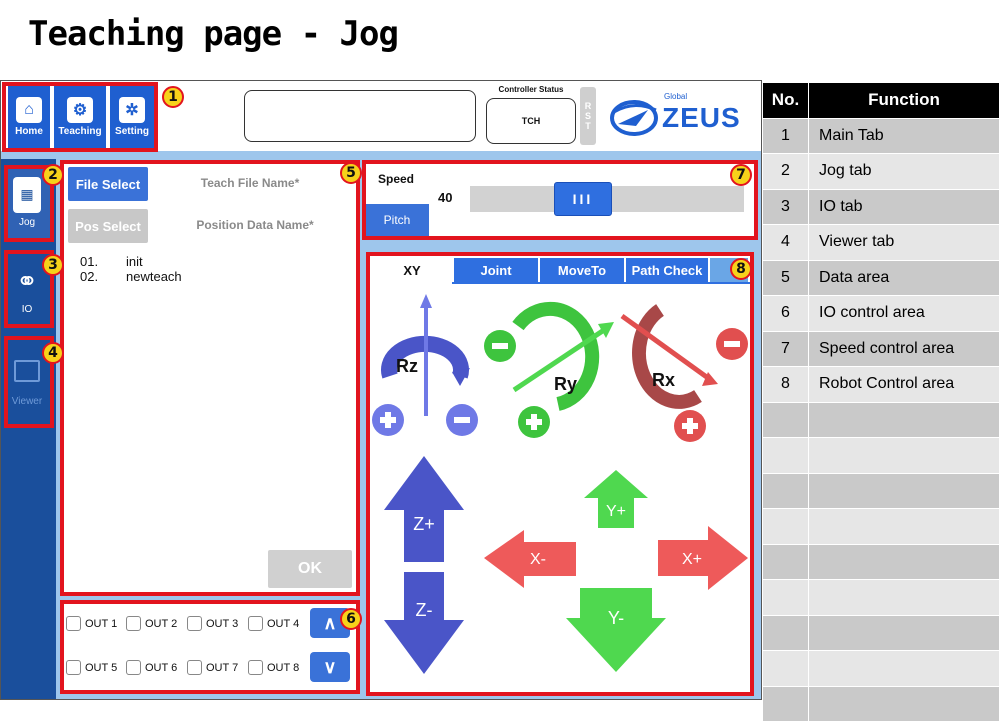 The width and height of the screenshot is (1000, 722). Describe the element at coordinates (741, 175) in the screenshot. I see `callout-7: 7` at that location.